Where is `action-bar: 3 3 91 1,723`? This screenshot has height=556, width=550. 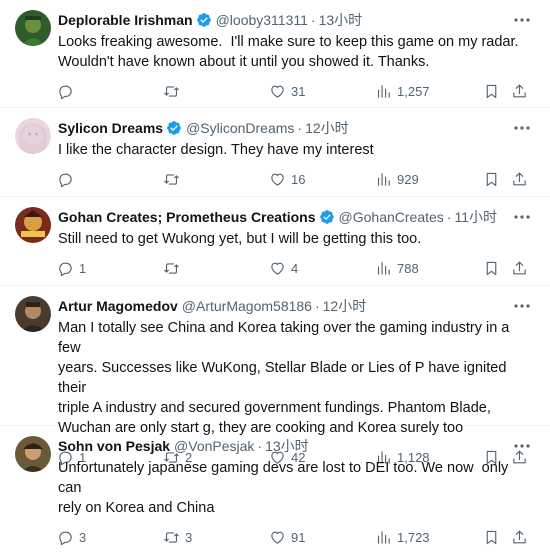
action-bar: 3 3 91 1,723 is located at coordinates (295, 537).